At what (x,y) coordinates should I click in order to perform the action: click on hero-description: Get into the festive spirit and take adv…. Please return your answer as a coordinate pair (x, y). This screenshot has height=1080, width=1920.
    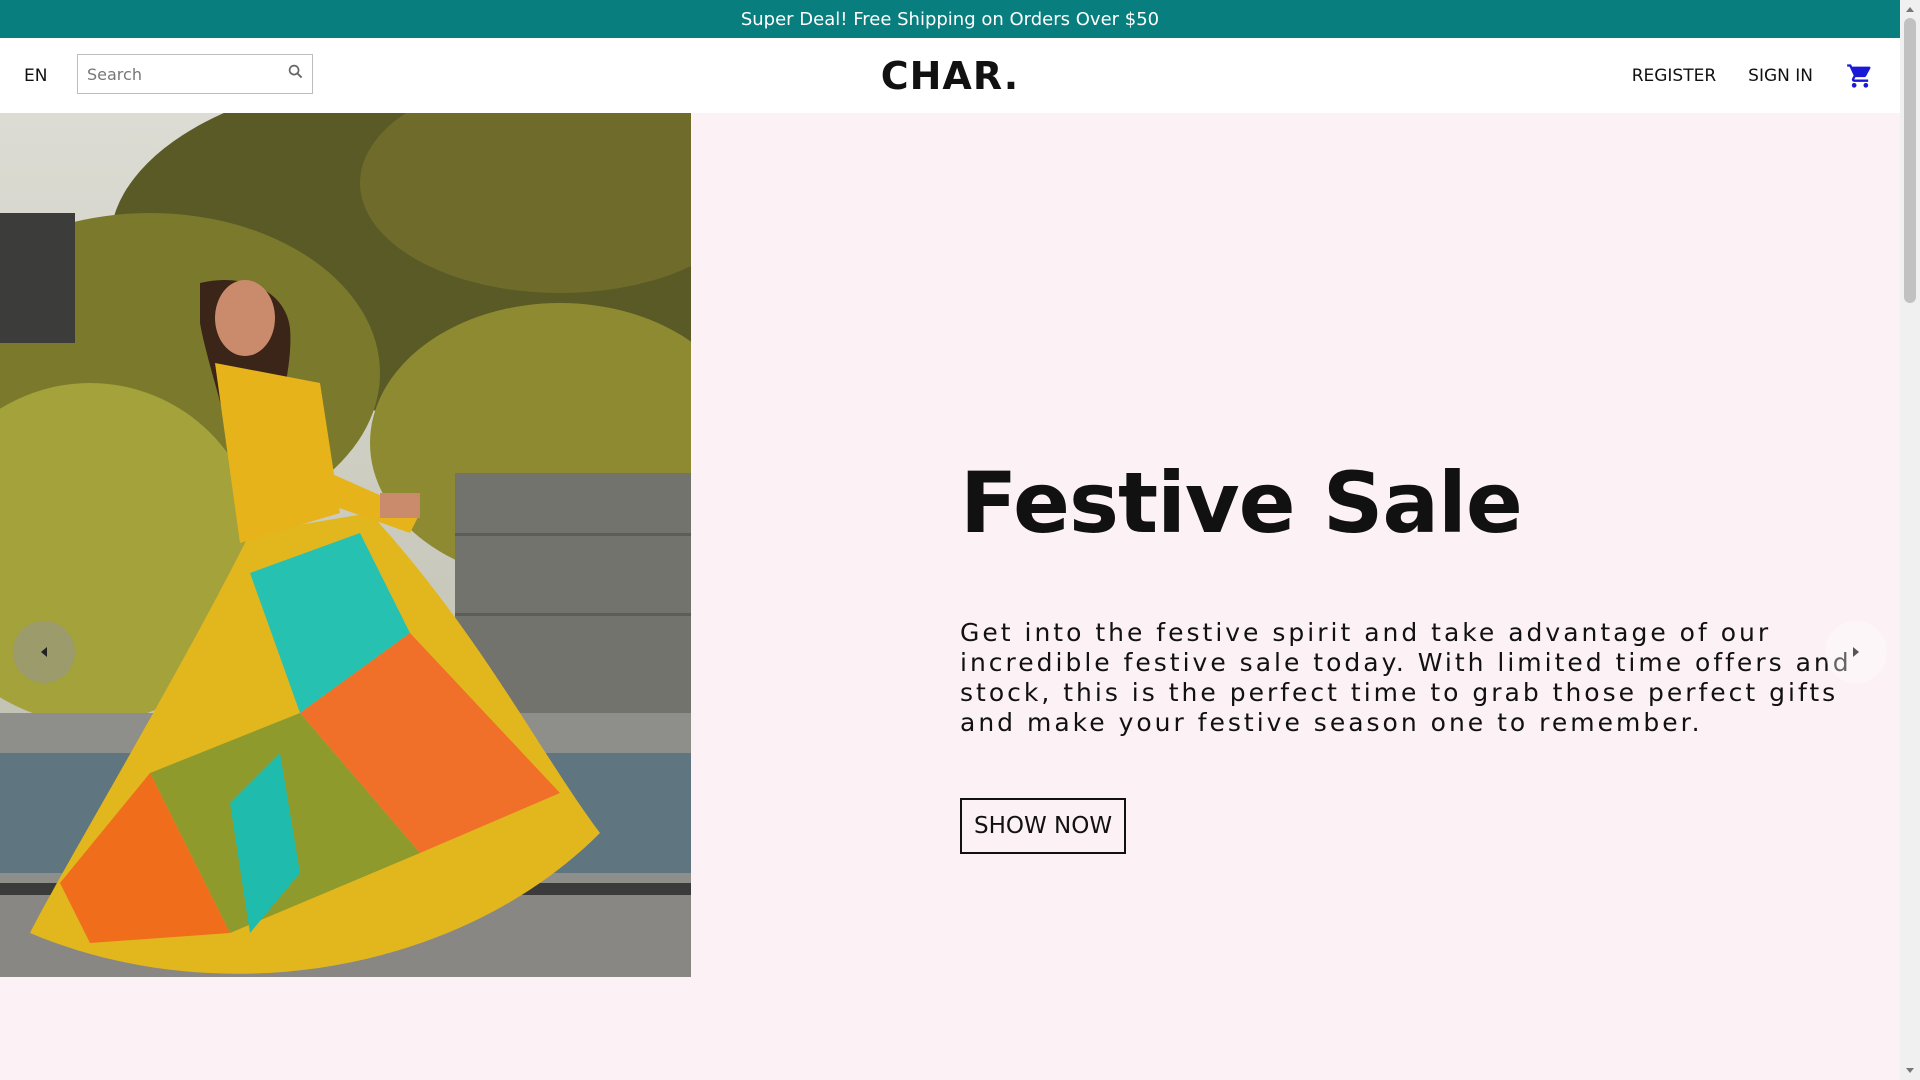
    Looking at the image, I should click on (1406, 677).